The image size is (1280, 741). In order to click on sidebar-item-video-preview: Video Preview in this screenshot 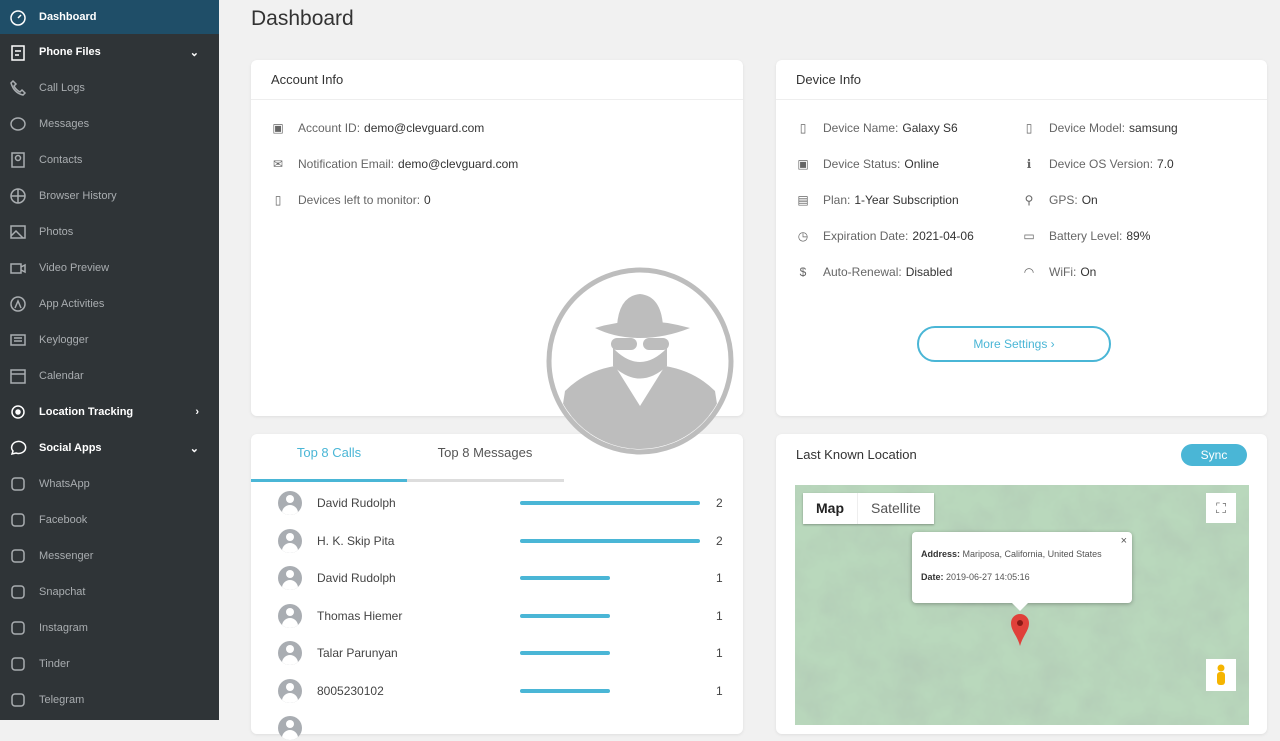, I will do `click(109, 268)`.